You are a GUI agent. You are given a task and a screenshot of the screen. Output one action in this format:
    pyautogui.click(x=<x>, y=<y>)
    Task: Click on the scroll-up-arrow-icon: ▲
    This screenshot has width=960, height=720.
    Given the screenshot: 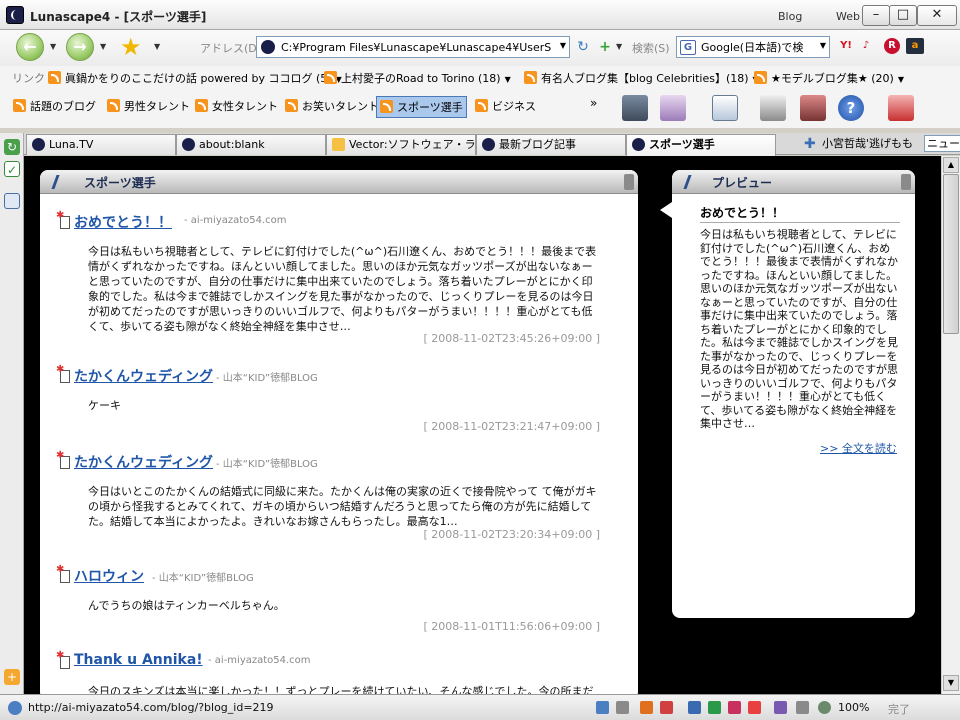 What is the action you would take?
    pyautogui.click(x=951, y=165)
    